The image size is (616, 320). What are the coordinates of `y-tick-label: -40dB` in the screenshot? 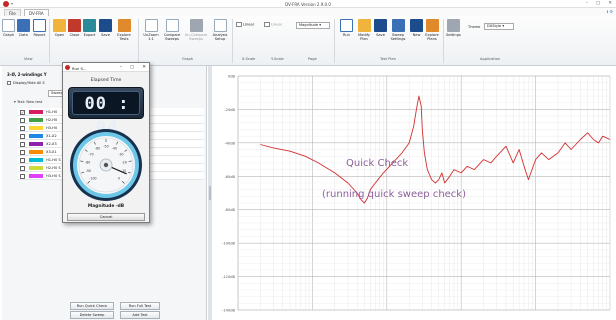 It's located at (229, 143).